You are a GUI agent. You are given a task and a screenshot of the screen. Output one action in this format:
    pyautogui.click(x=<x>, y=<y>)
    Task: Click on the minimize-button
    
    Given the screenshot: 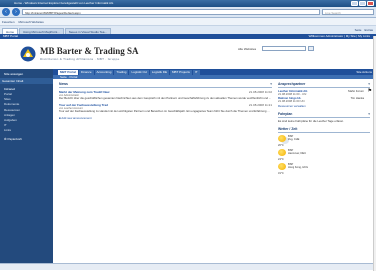 What is the action you would take?
    pyautogui.click(x=354, y=3)
    